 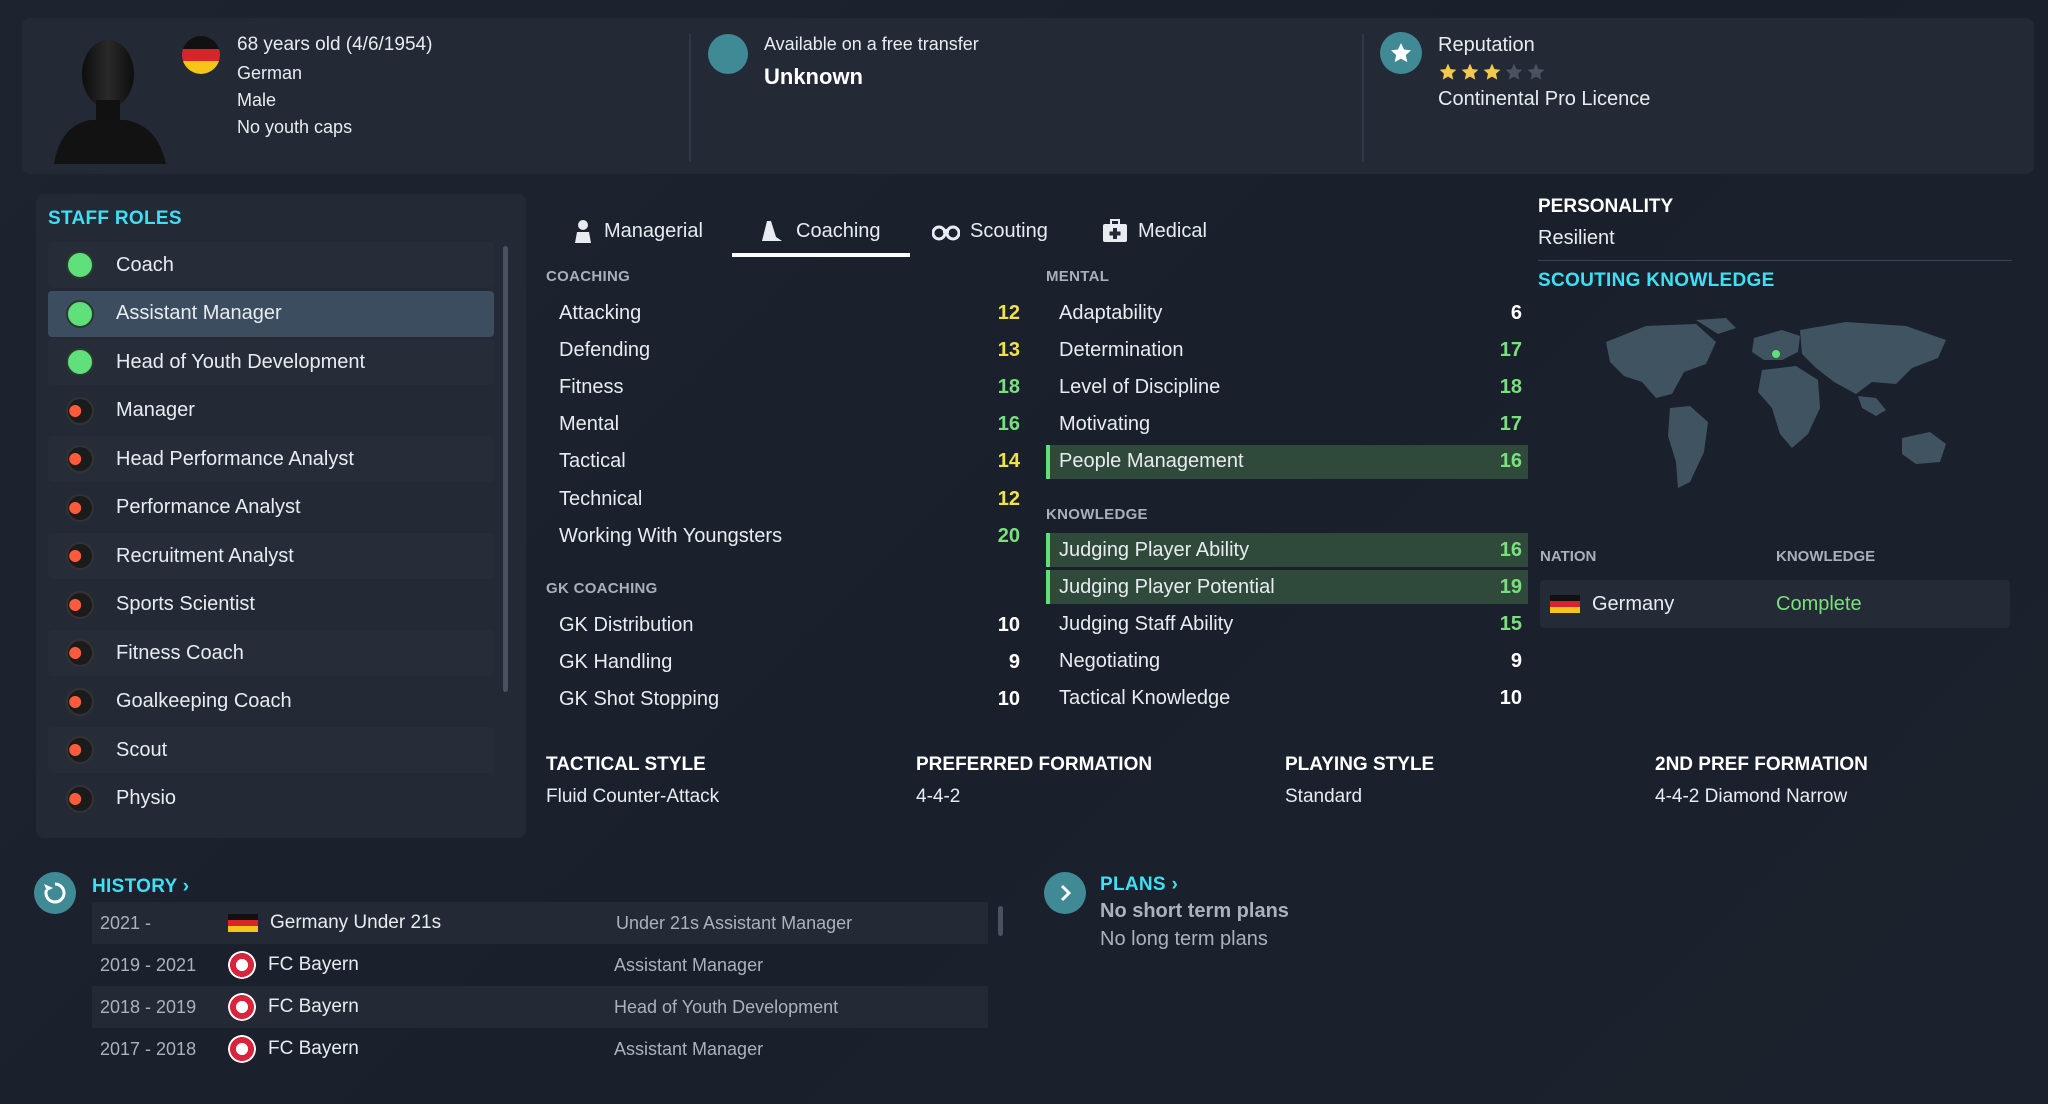 I want to click on tab-coaching: Coaching, so click(x=819, y=231).